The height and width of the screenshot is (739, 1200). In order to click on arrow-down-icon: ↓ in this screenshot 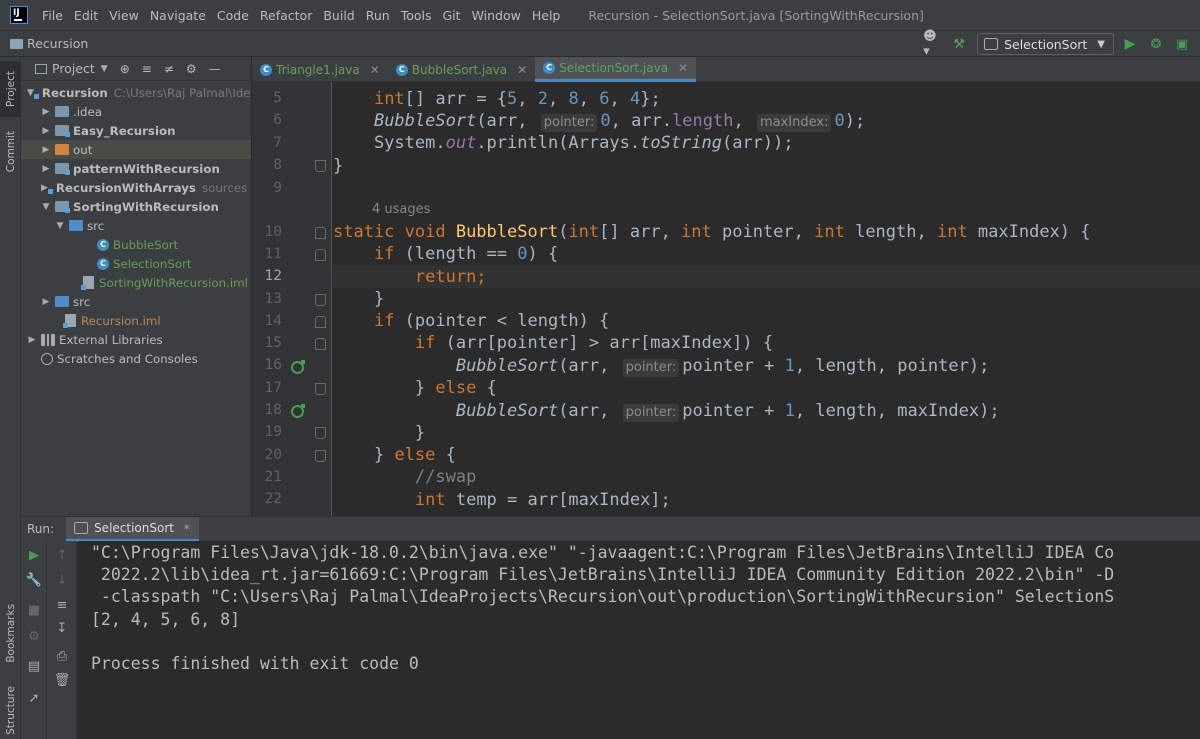, I will do `click(62, 580)`.